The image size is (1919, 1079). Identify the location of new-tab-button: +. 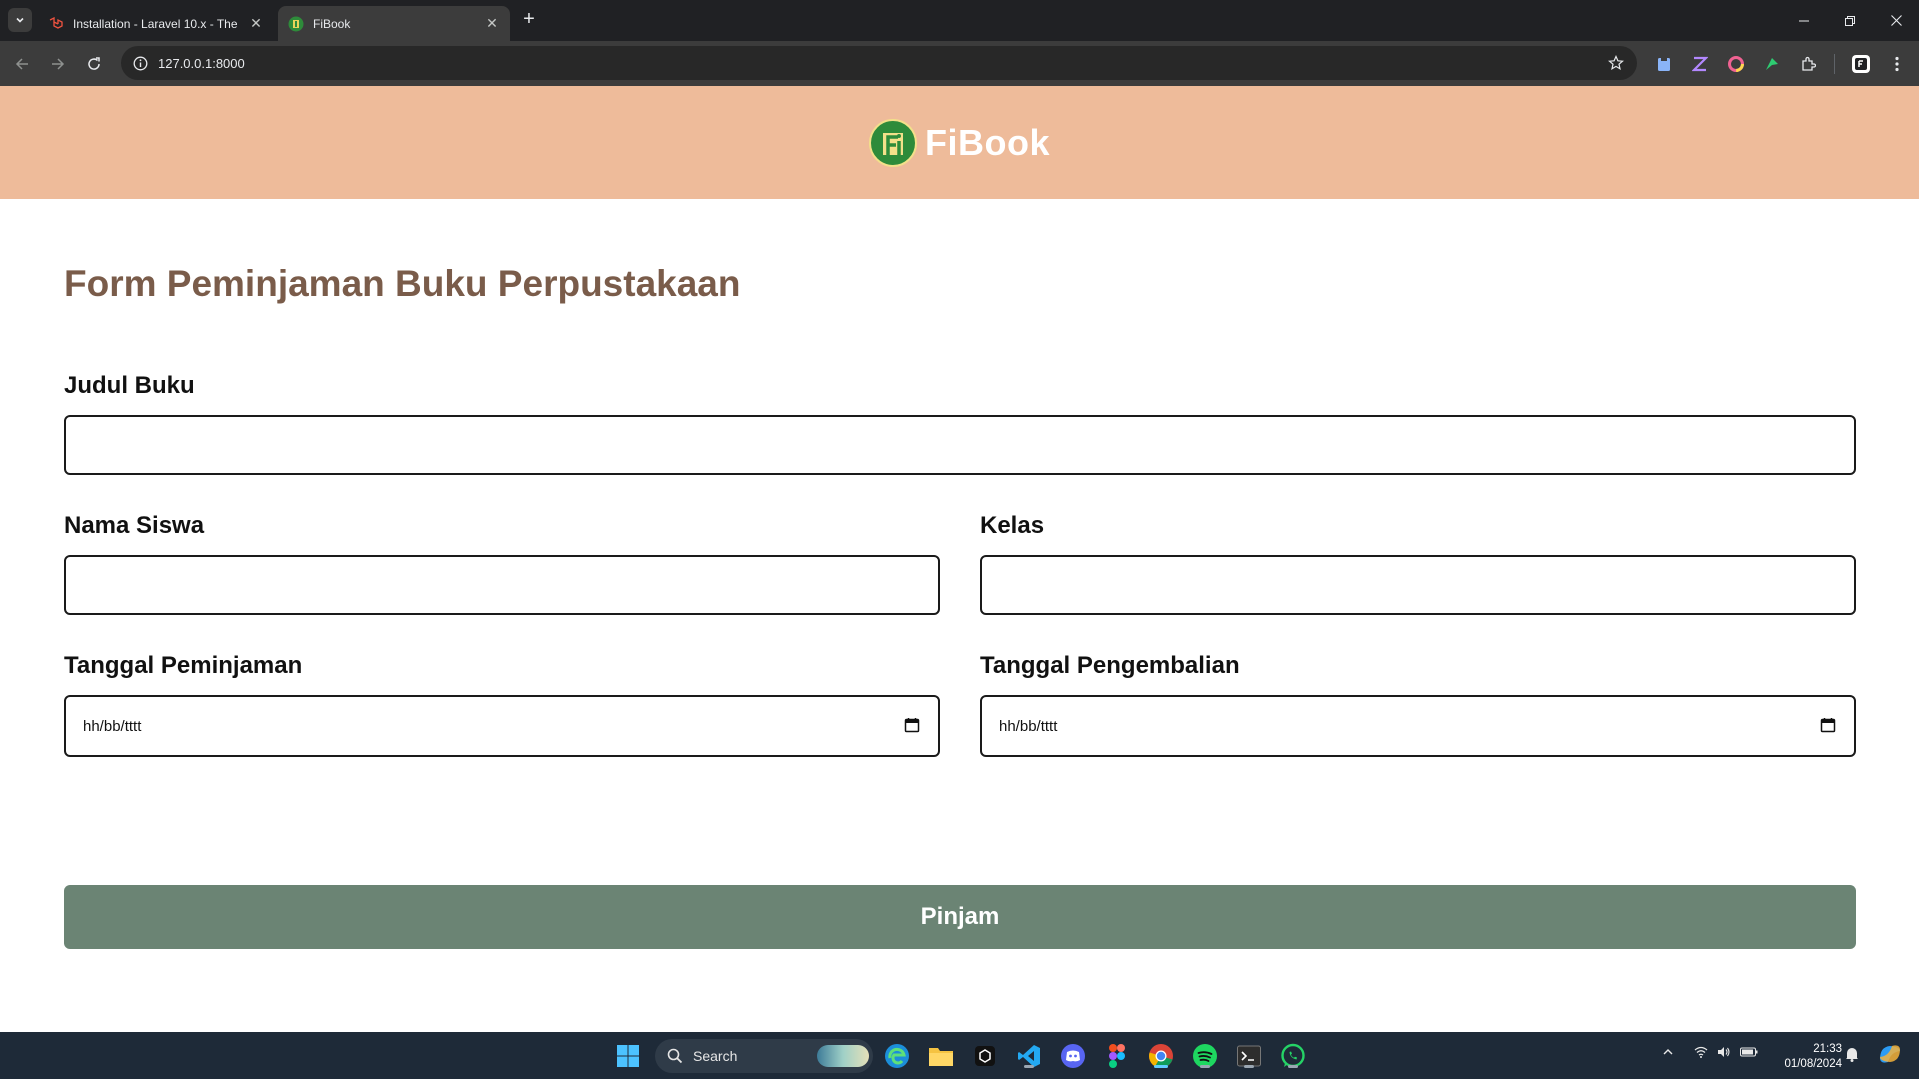
(529, 20).